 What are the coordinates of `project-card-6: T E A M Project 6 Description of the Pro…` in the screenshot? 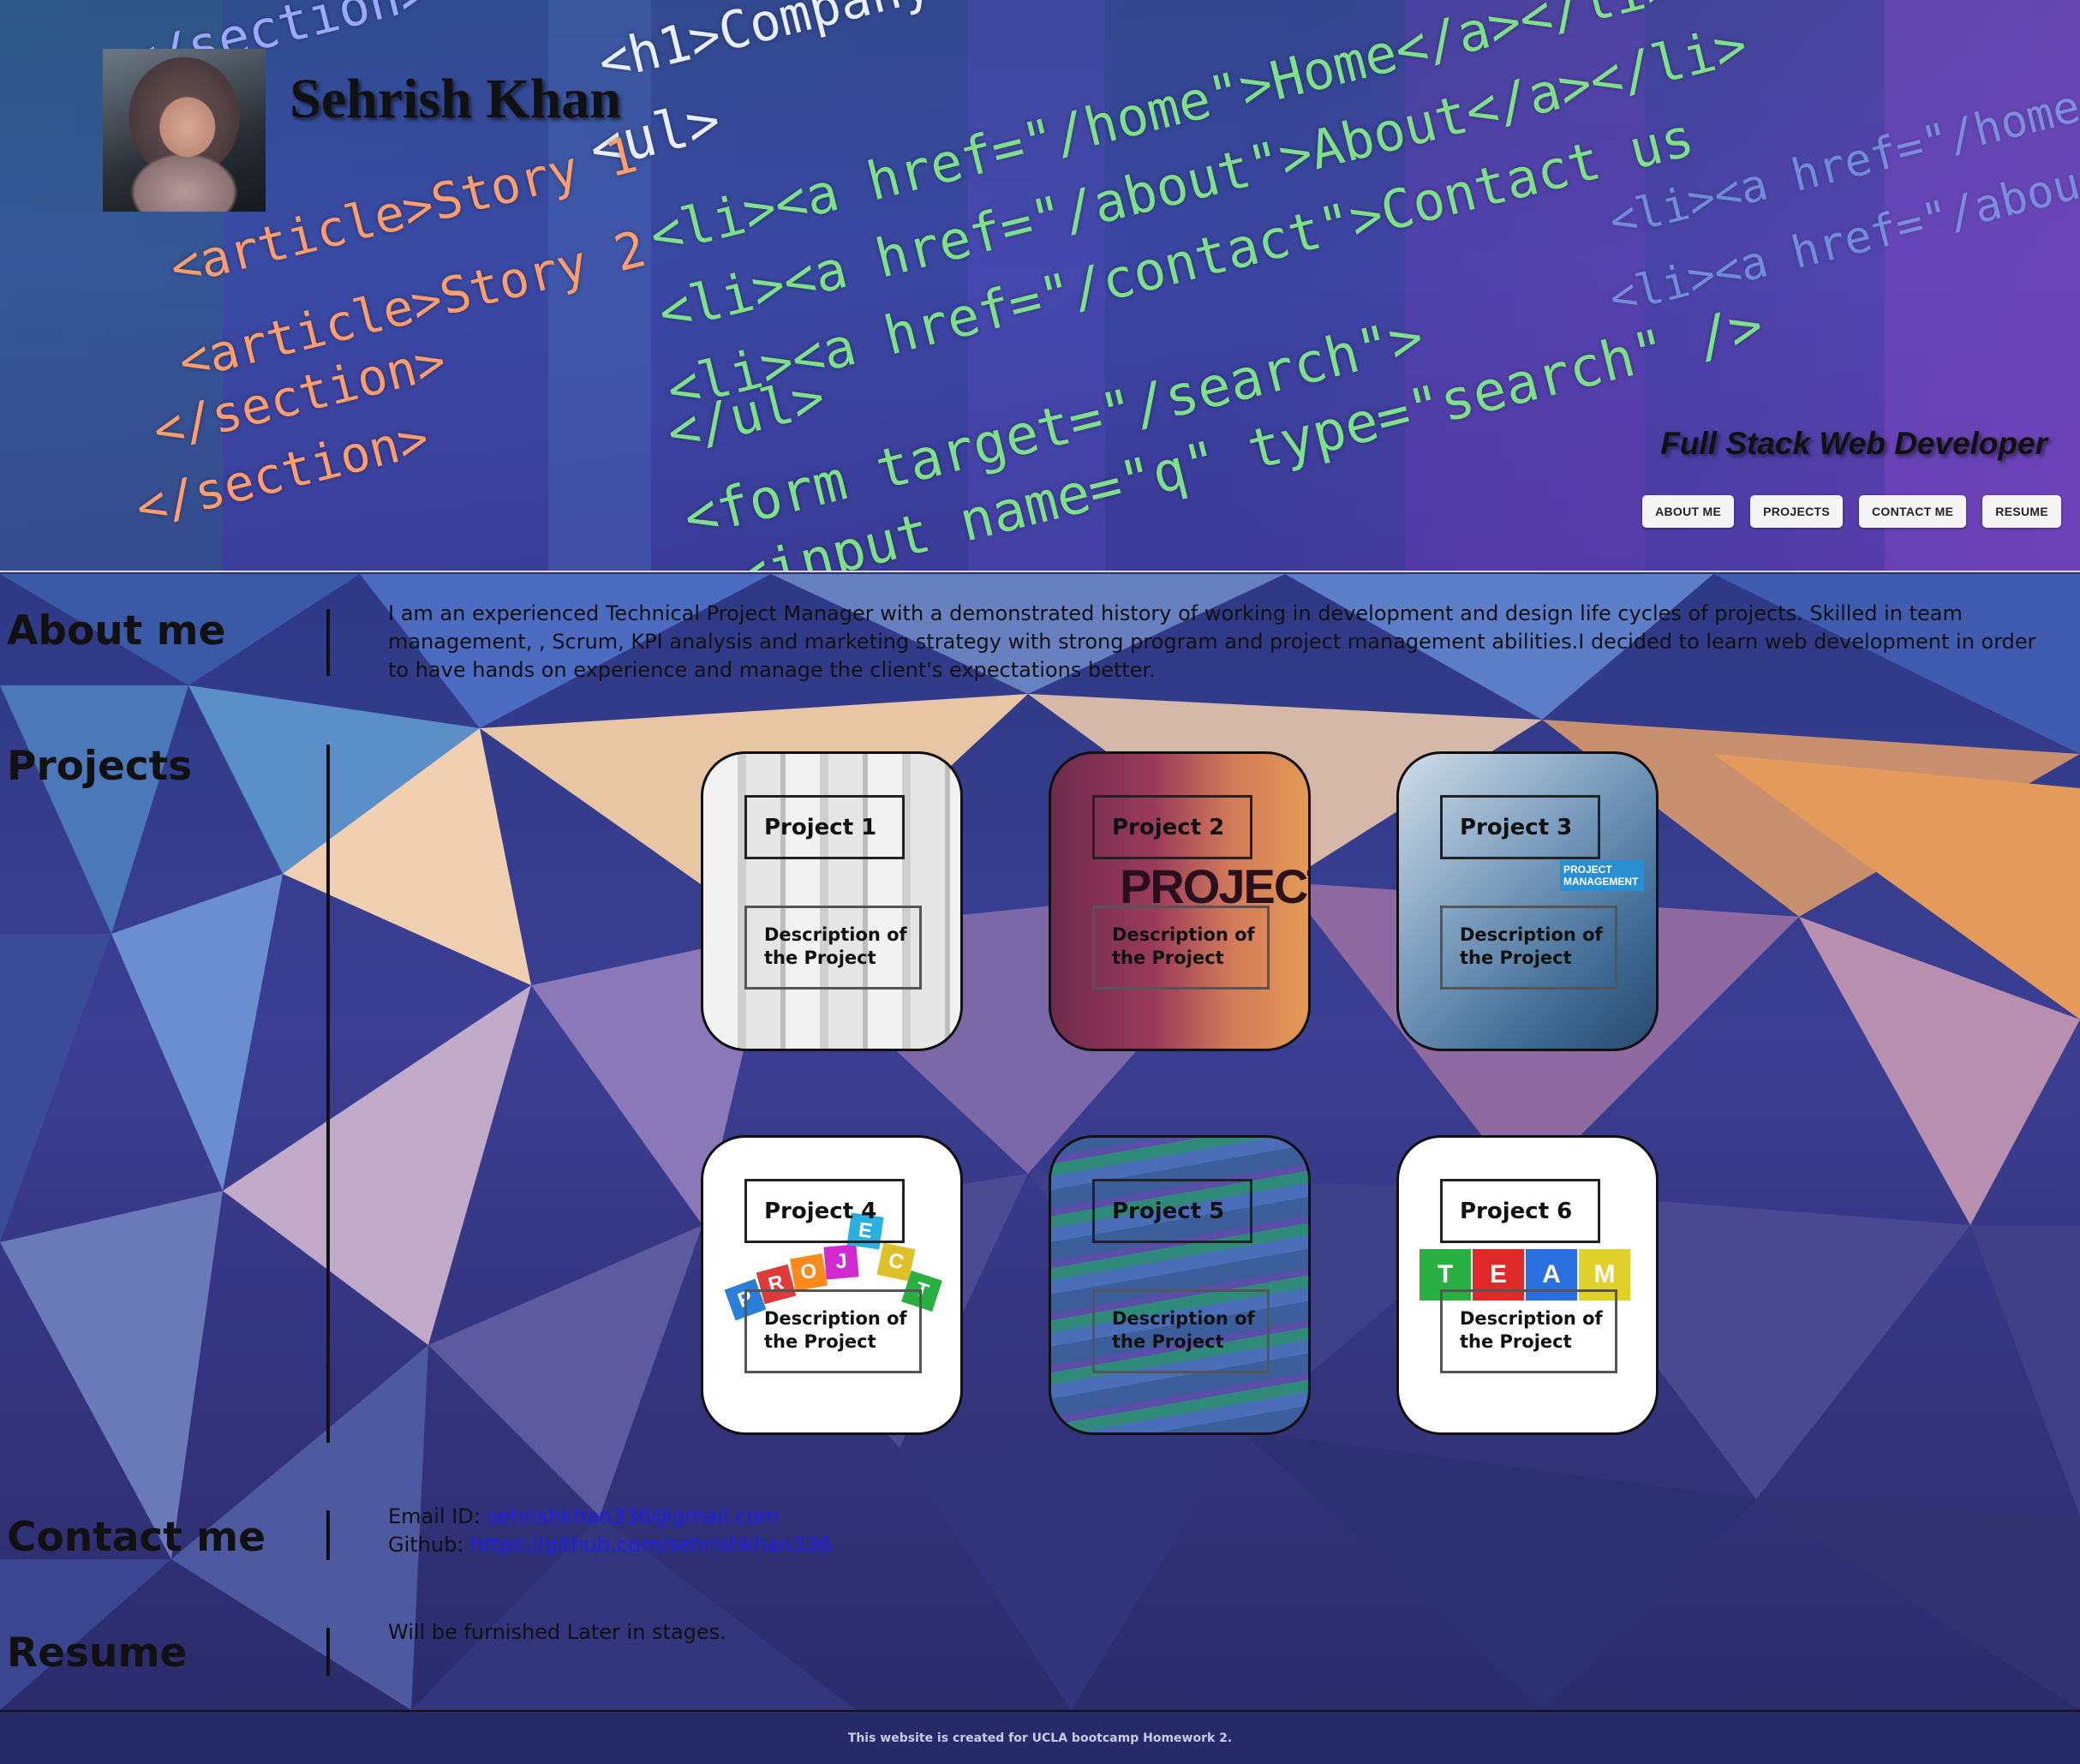 It's located at (1527, 1285).